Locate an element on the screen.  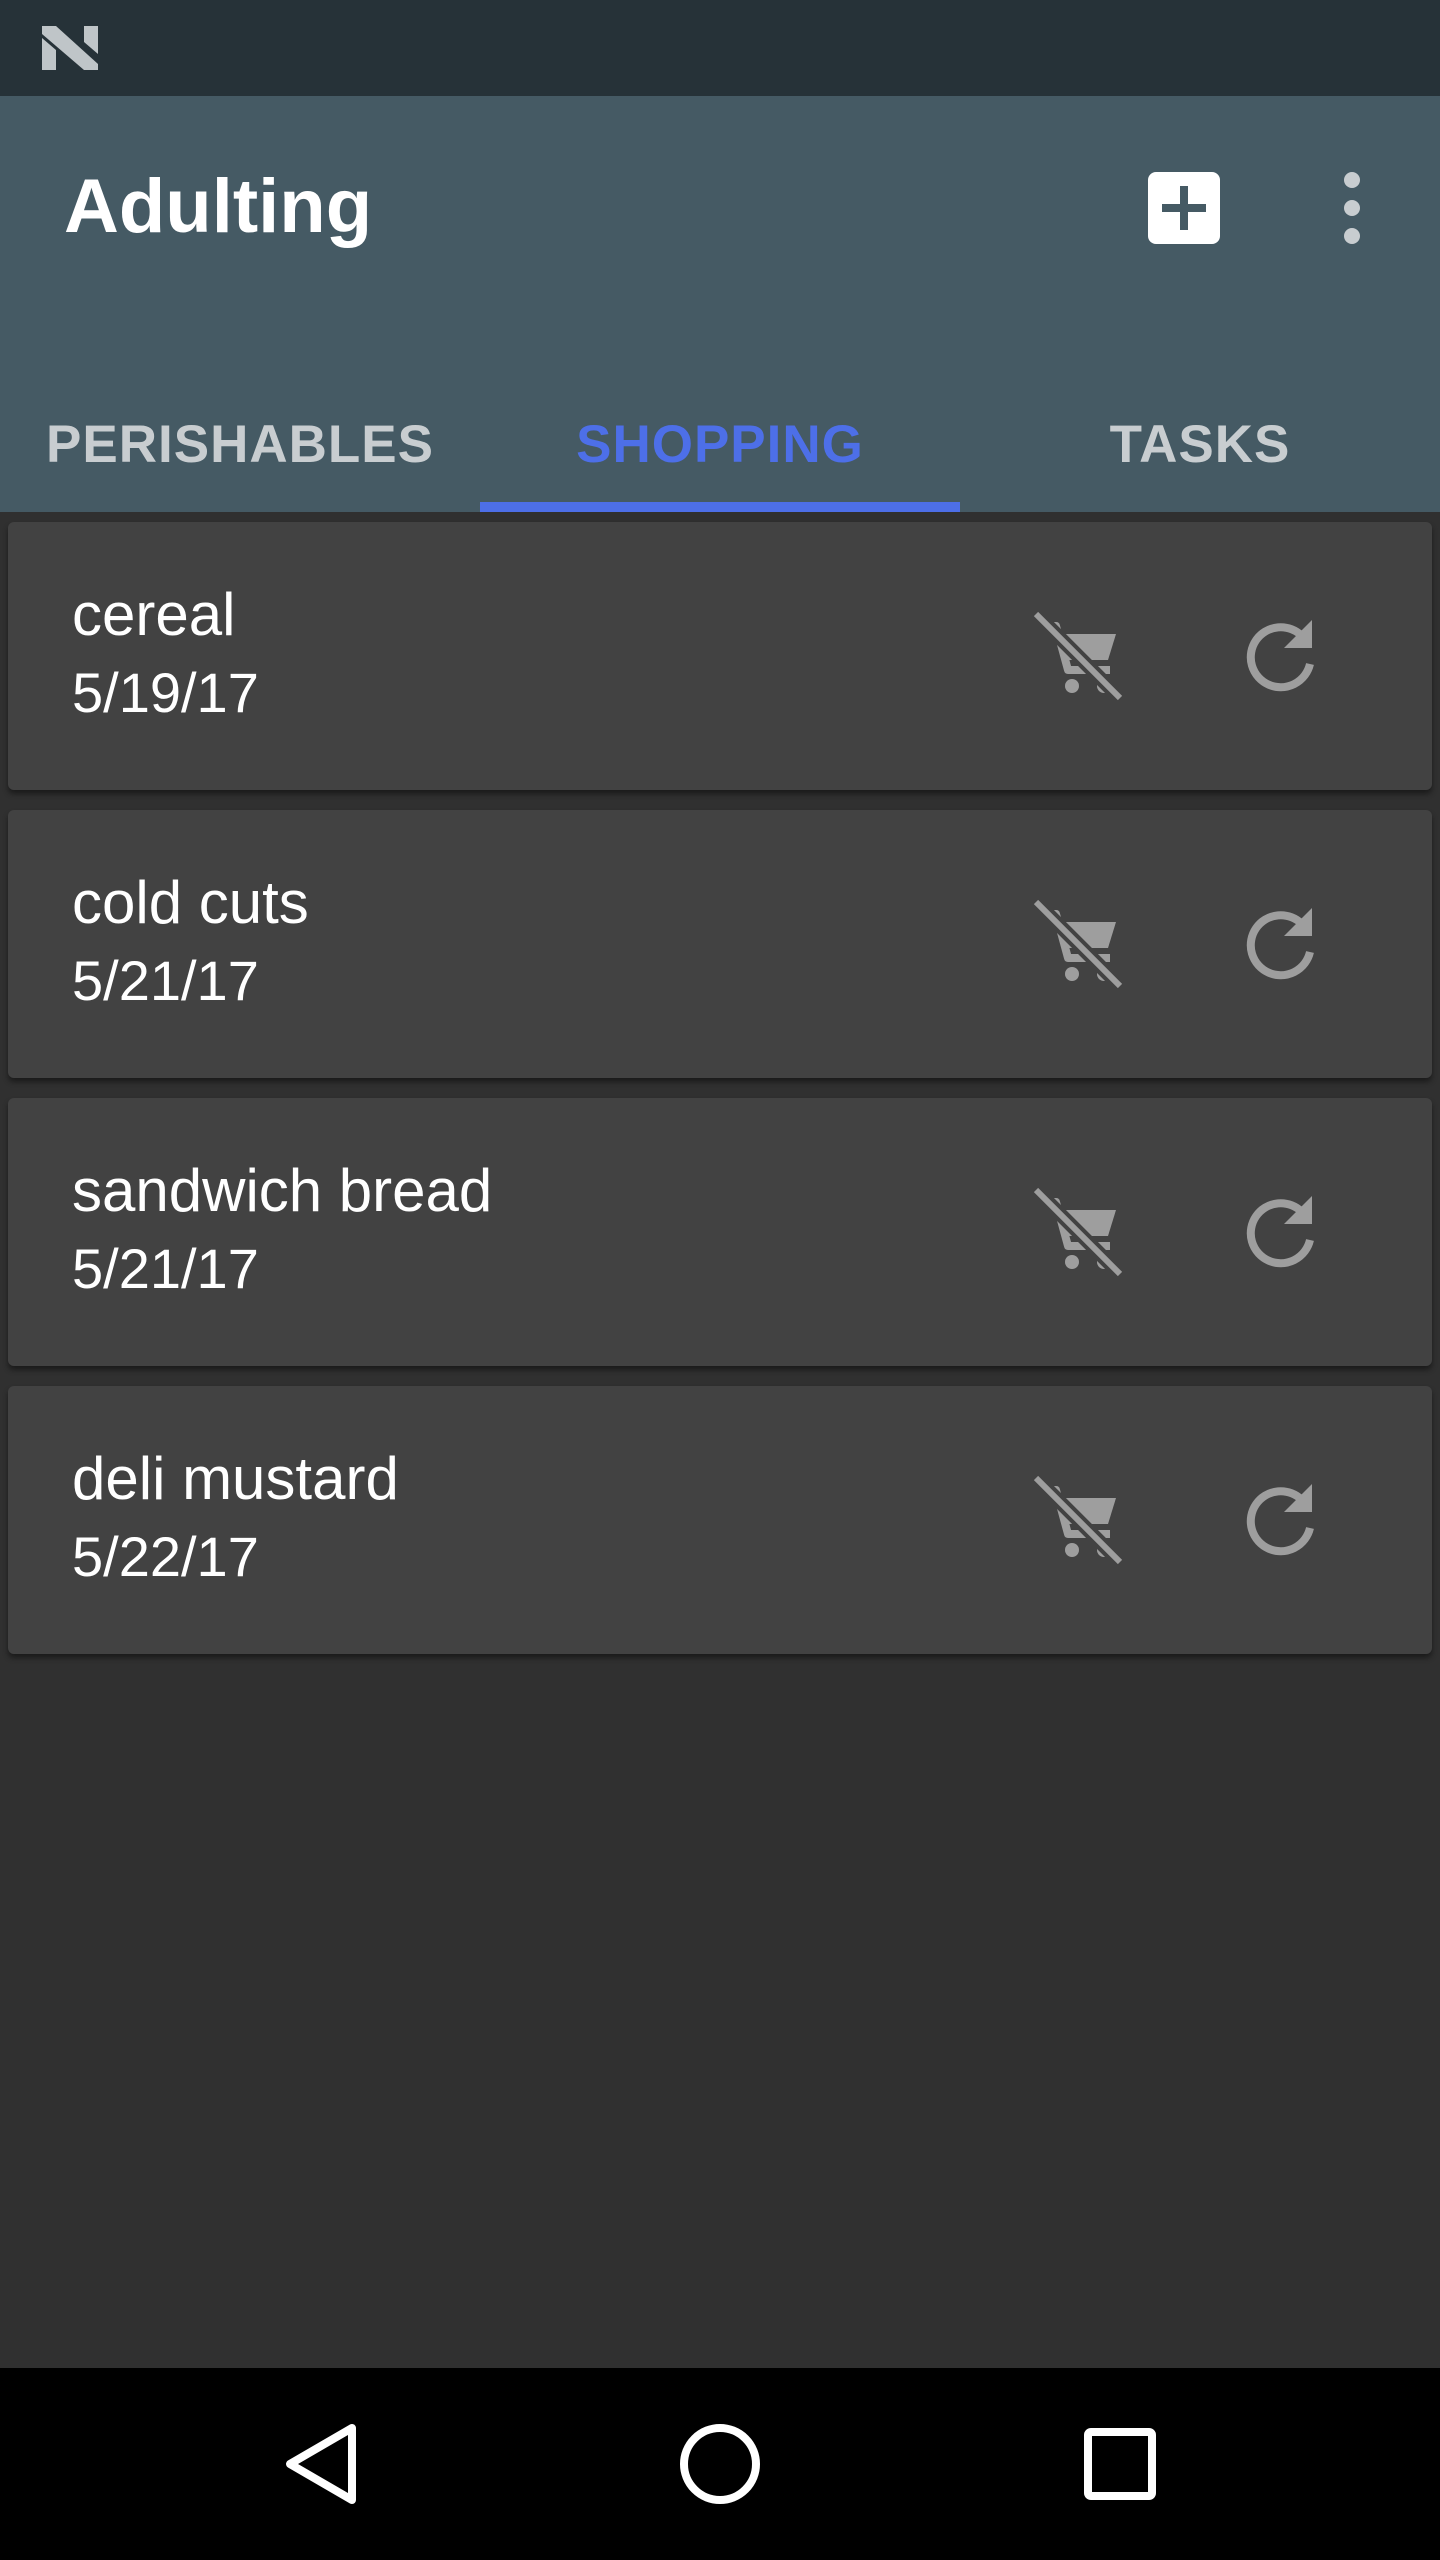
item-name: sandwich bread is located at coordinates (282, 1190).